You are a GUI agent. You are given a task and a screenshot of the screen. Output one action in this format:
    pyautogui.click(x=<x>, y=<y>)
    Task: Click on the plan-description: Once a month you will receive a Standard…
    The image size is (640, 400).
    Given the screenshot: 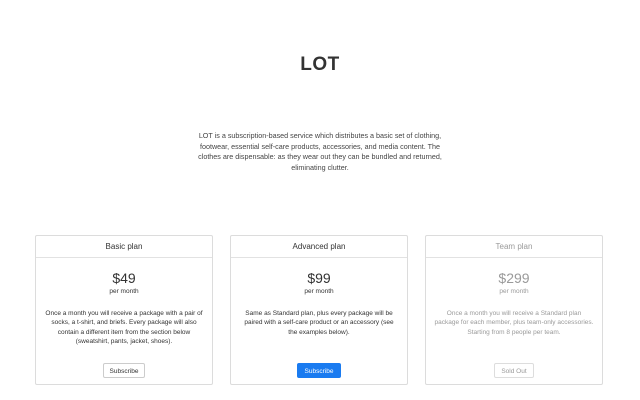 What is the action you would take?
    pyautogui.click(x=514, y=323)
    